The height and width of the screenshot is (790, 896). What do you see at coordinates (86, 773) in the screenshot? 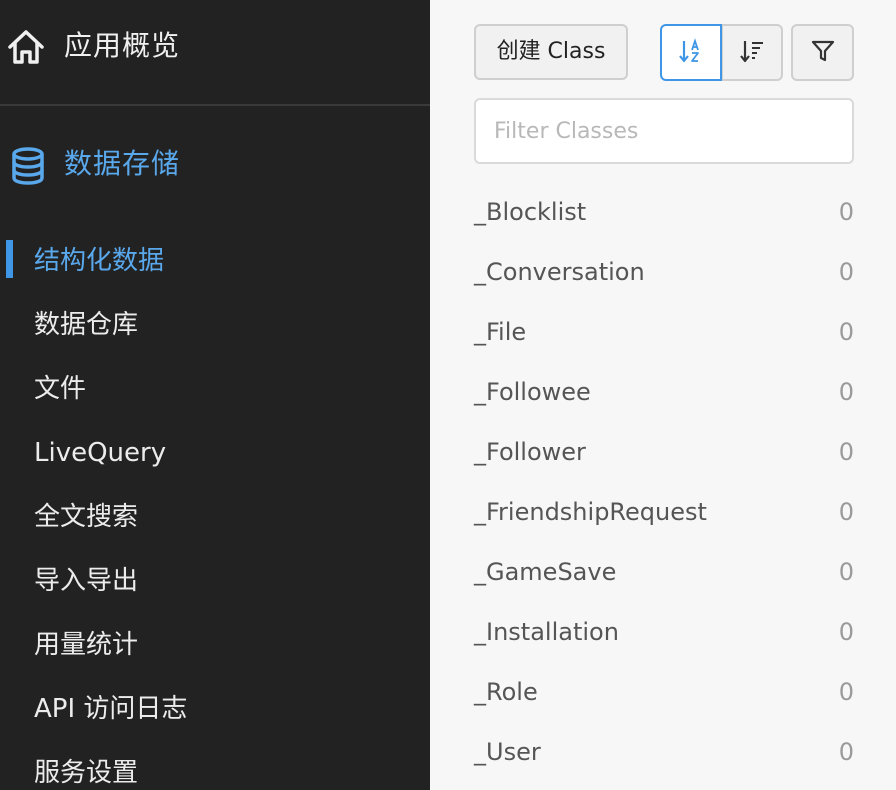
I see `sidebar-item-label: 服务设置` at bounding box center [86, 773].